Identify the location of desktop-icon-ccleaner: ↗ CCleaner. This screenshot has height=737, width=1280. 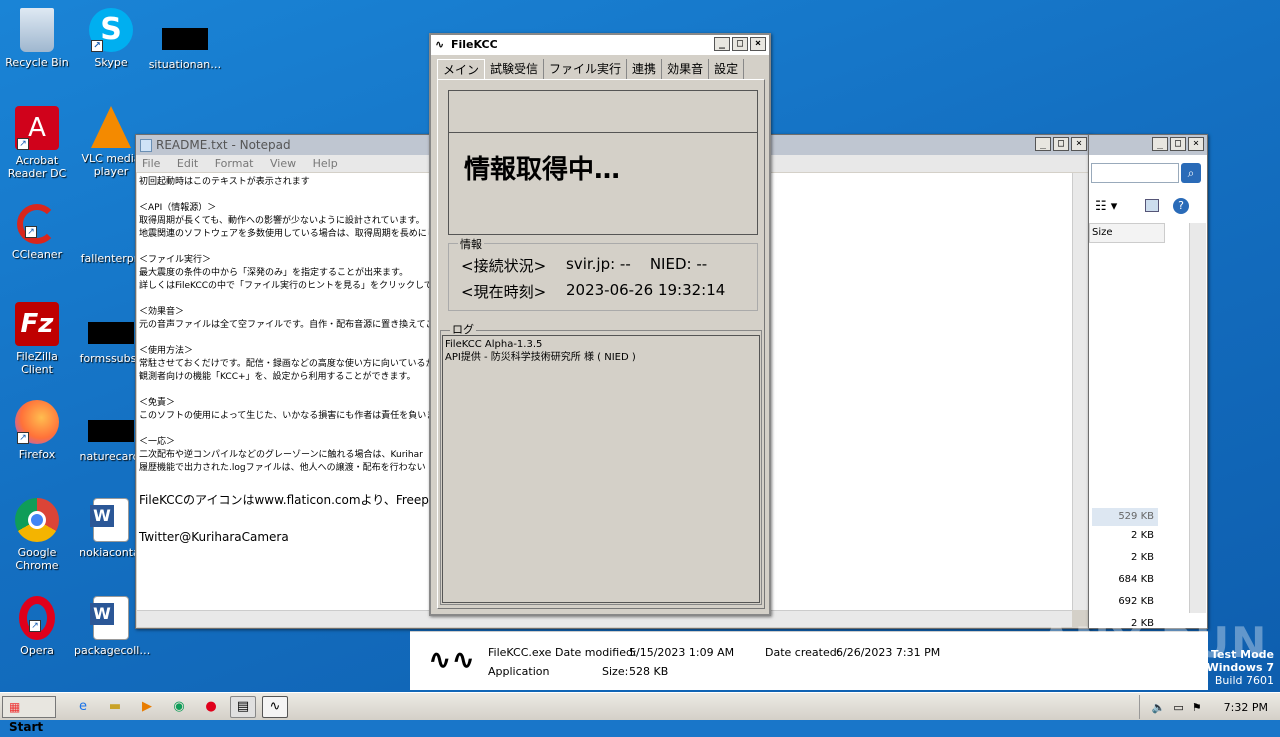
(37, 232).